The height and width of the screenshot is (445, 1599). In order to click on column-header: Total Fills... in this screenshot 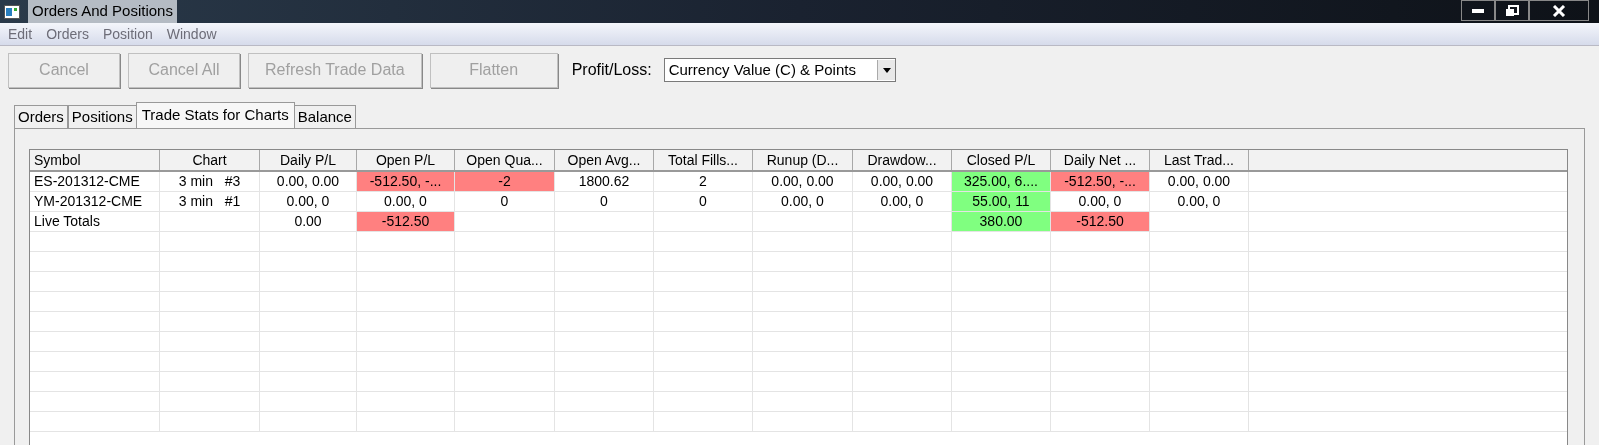, I will do `click(703, 160)`.